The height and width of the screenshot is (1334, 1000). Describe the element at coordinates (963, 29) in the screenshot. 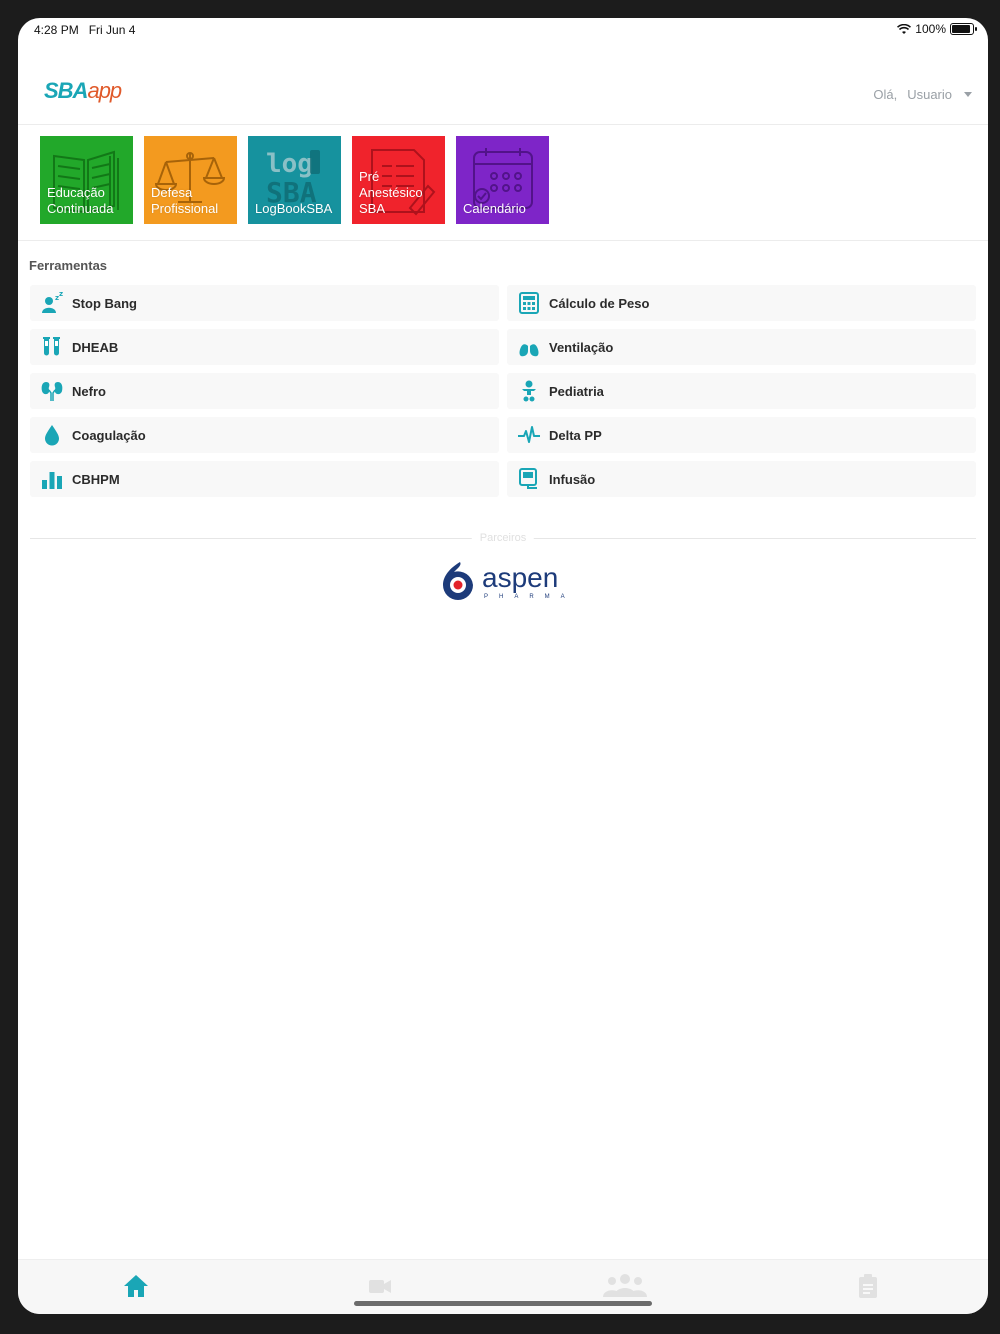

I see `battery-icon` at that location.